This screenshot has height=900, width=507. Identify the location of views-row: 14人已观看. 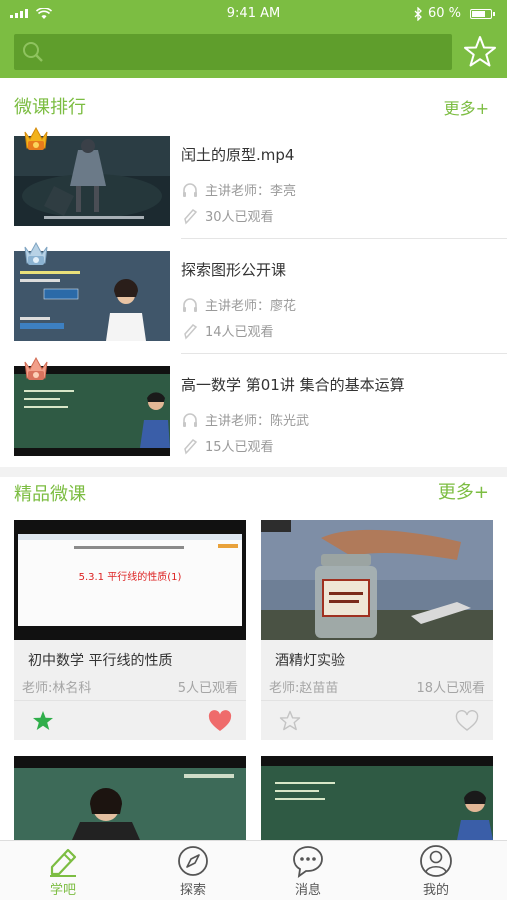
(227, 330).